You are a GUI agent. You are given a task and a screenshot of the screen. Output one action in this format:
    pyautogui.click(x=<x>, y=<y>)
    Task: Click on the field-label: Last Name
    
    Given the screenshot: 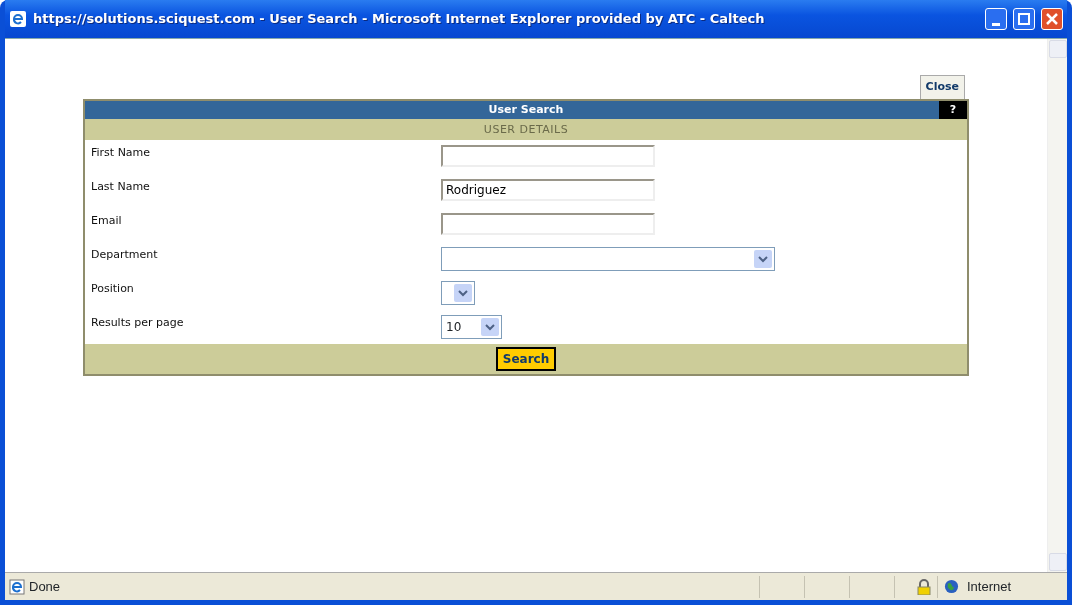 What is the action you would take?
    pyautogui.click(x=120, y=186)
    